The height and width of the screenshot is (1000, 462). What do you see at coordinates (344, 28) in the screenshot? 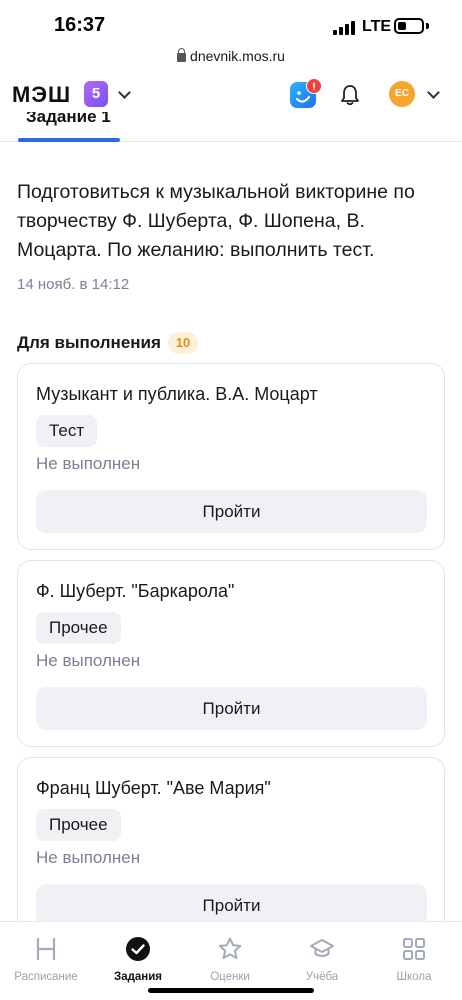
I see `signal-icon` at bounding box center [344, 28].